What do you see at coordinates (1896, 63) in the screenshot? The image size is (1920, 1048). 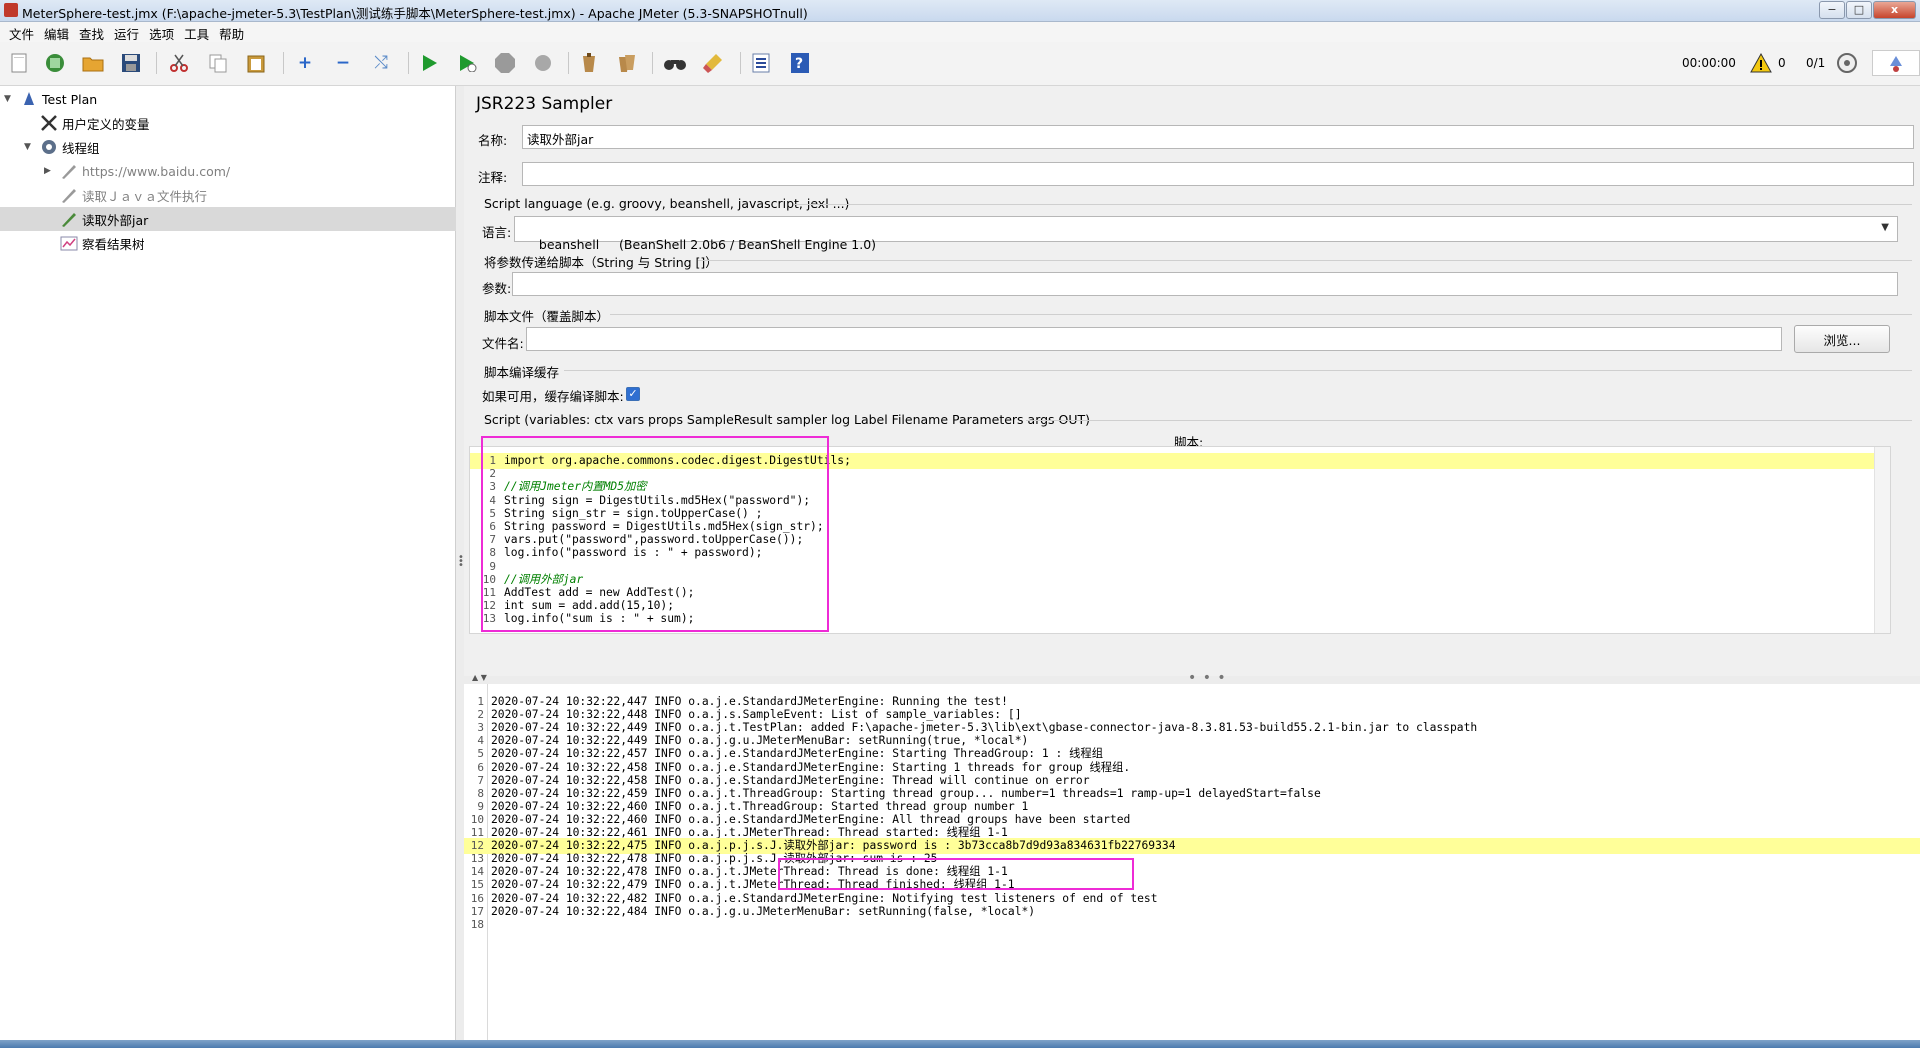 I see `log-viewer-icon` at bounding box center [1896, 63].